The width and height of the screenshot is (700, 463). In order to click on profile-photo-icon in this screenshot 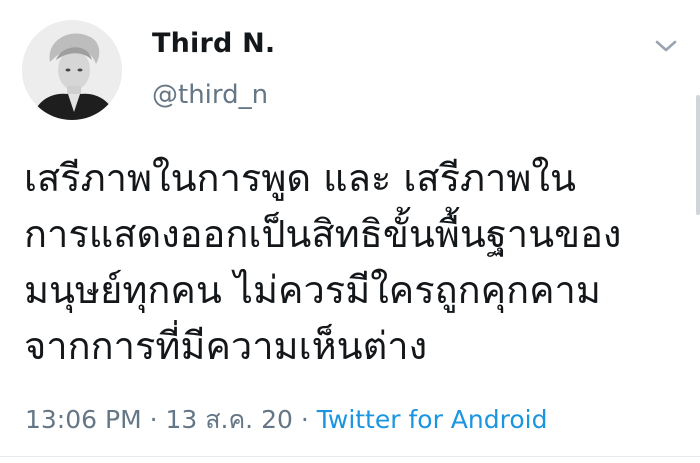, I will do `click(72, 70)`.